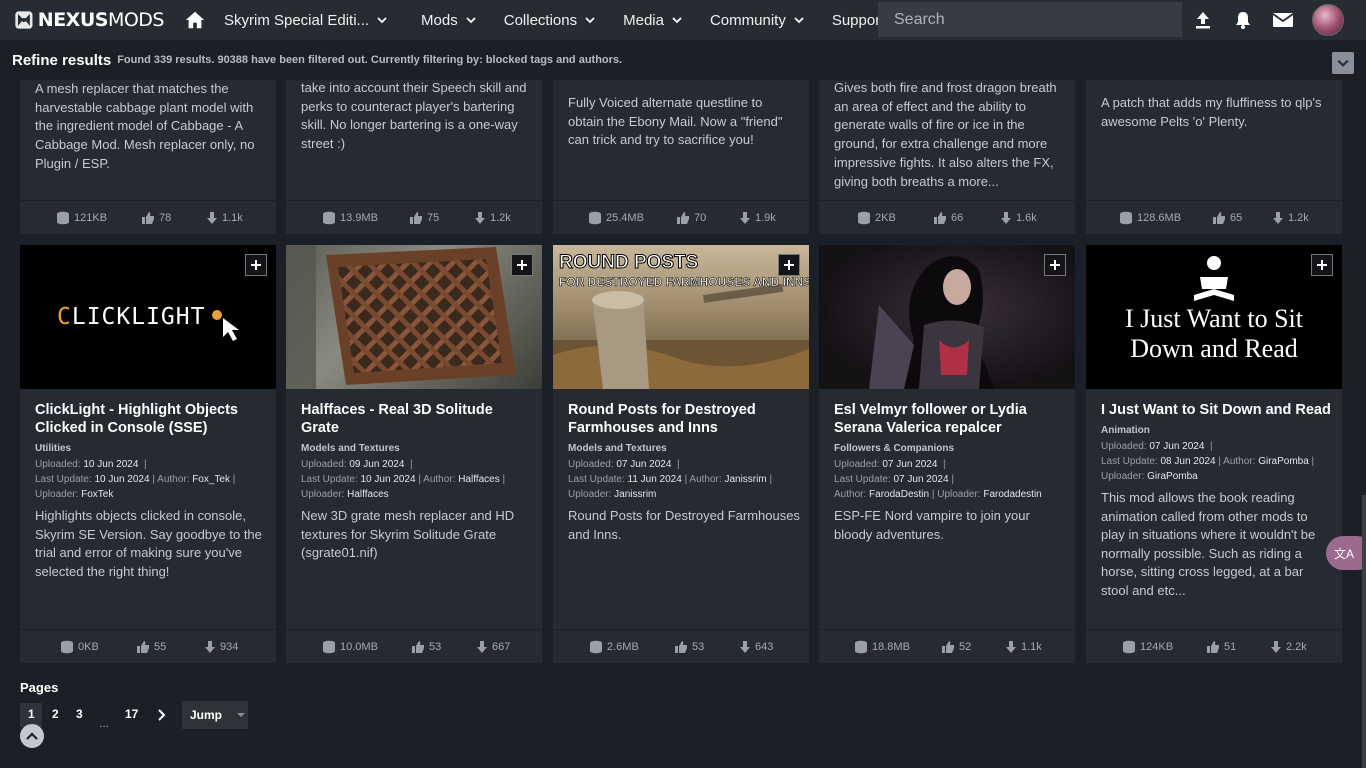  What do you see at coordinates (654, 479) in the screenshot?
I see `update-date: 11 Jun 2024` at bounding box center [654, 479].